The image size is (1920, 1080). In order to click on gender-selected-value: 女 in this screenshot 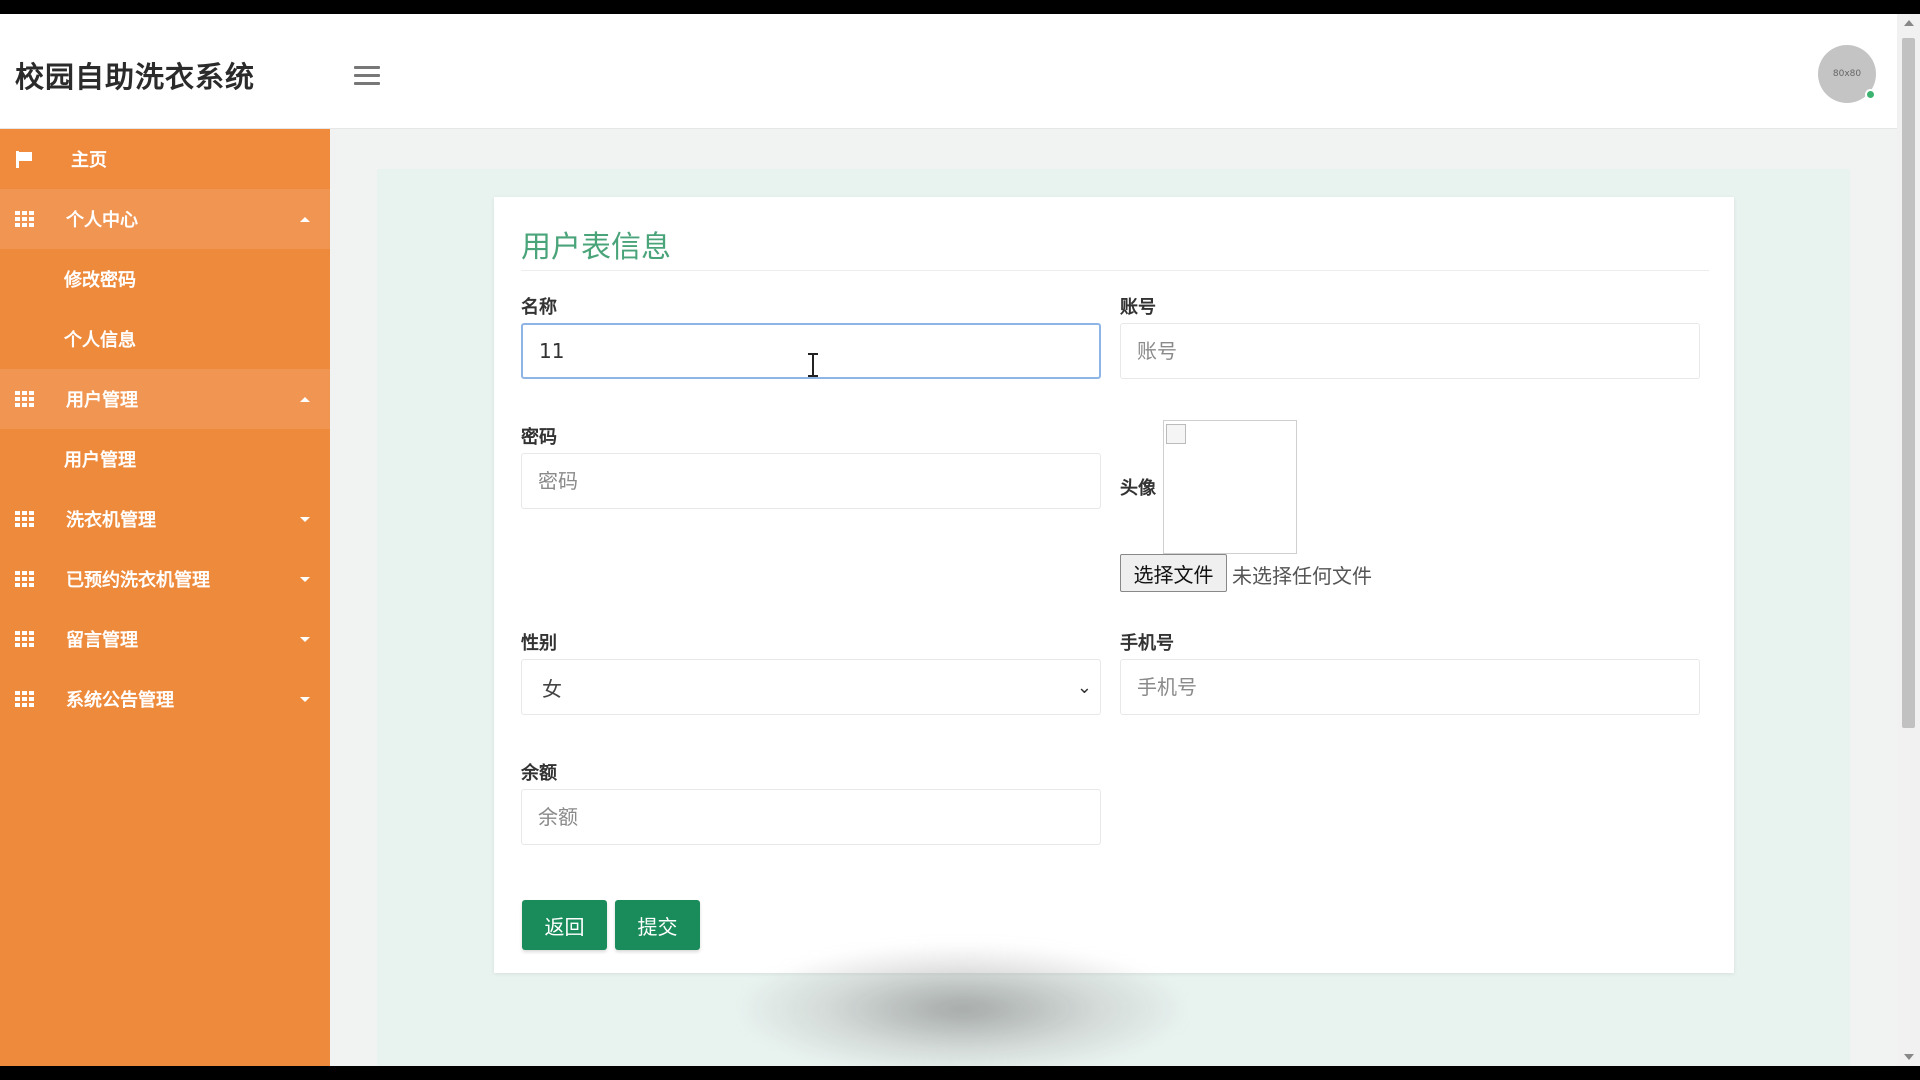, I will do `click(552, 688)`.